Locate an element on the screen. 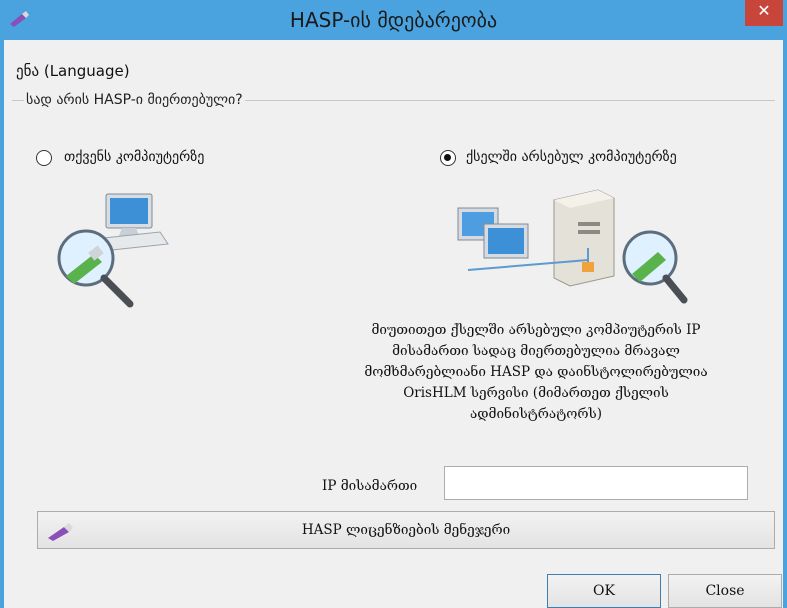  instruction-line: მომხმარებლიანი HASP და დაინსტოლირებულია is located at coordinates (536, 372).